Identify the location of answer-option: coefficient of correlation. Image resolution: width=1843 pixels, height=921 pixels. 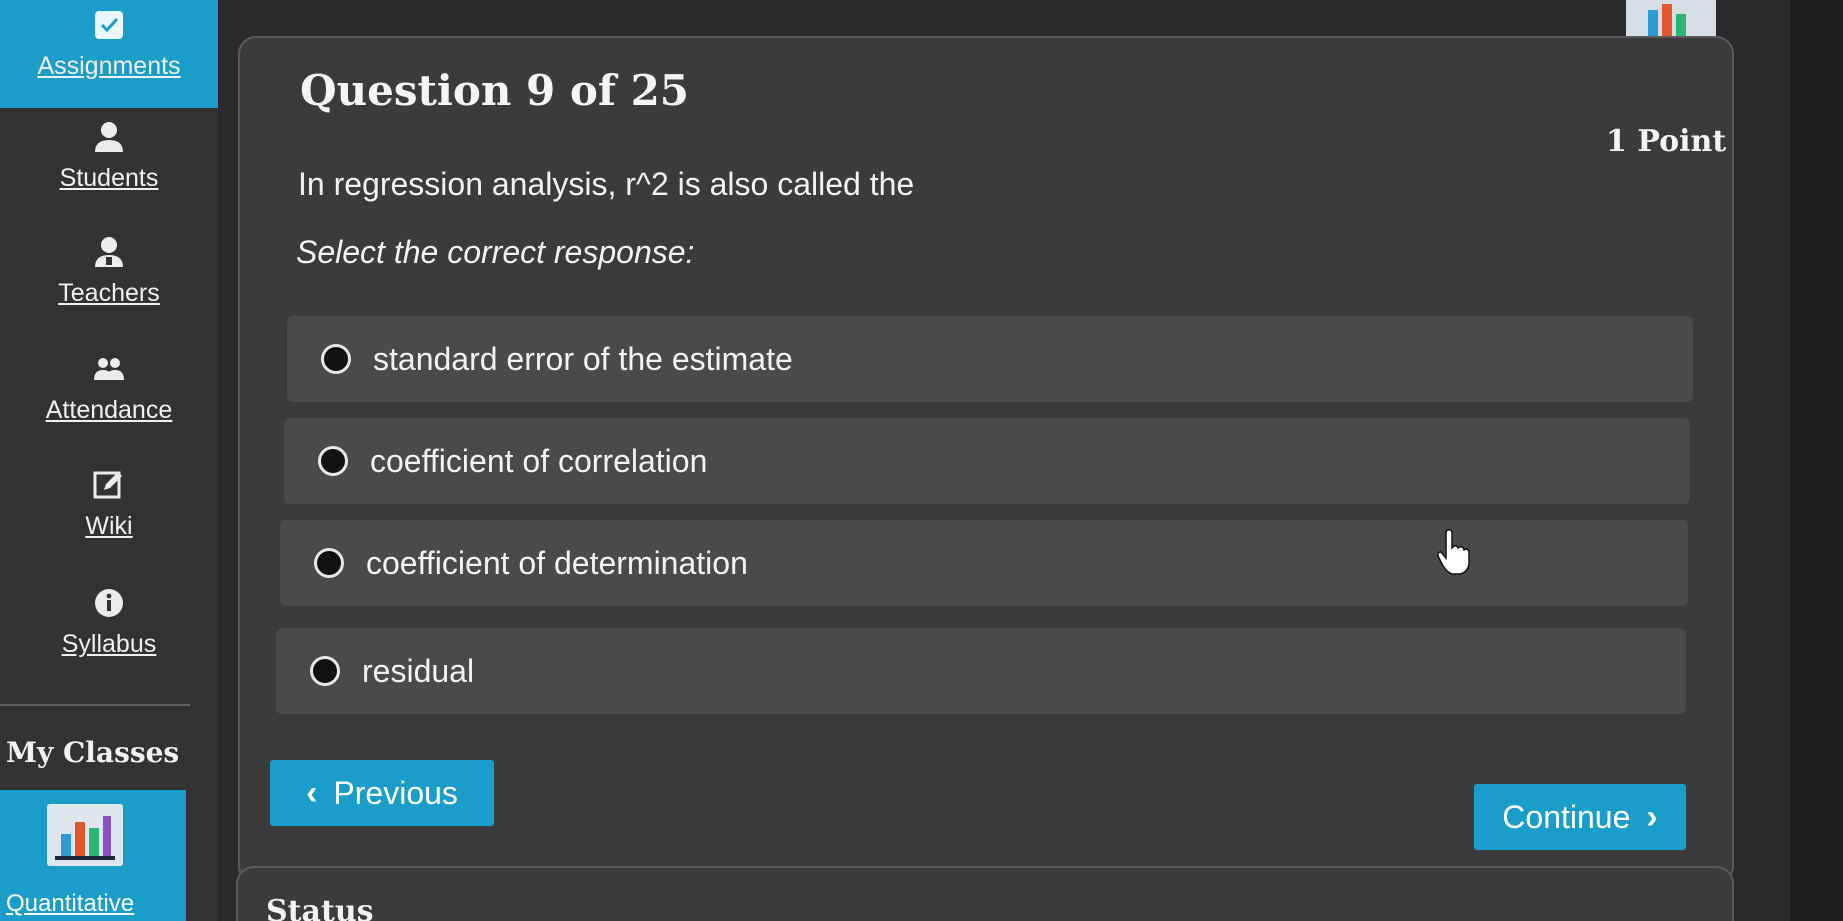
(987, 461).